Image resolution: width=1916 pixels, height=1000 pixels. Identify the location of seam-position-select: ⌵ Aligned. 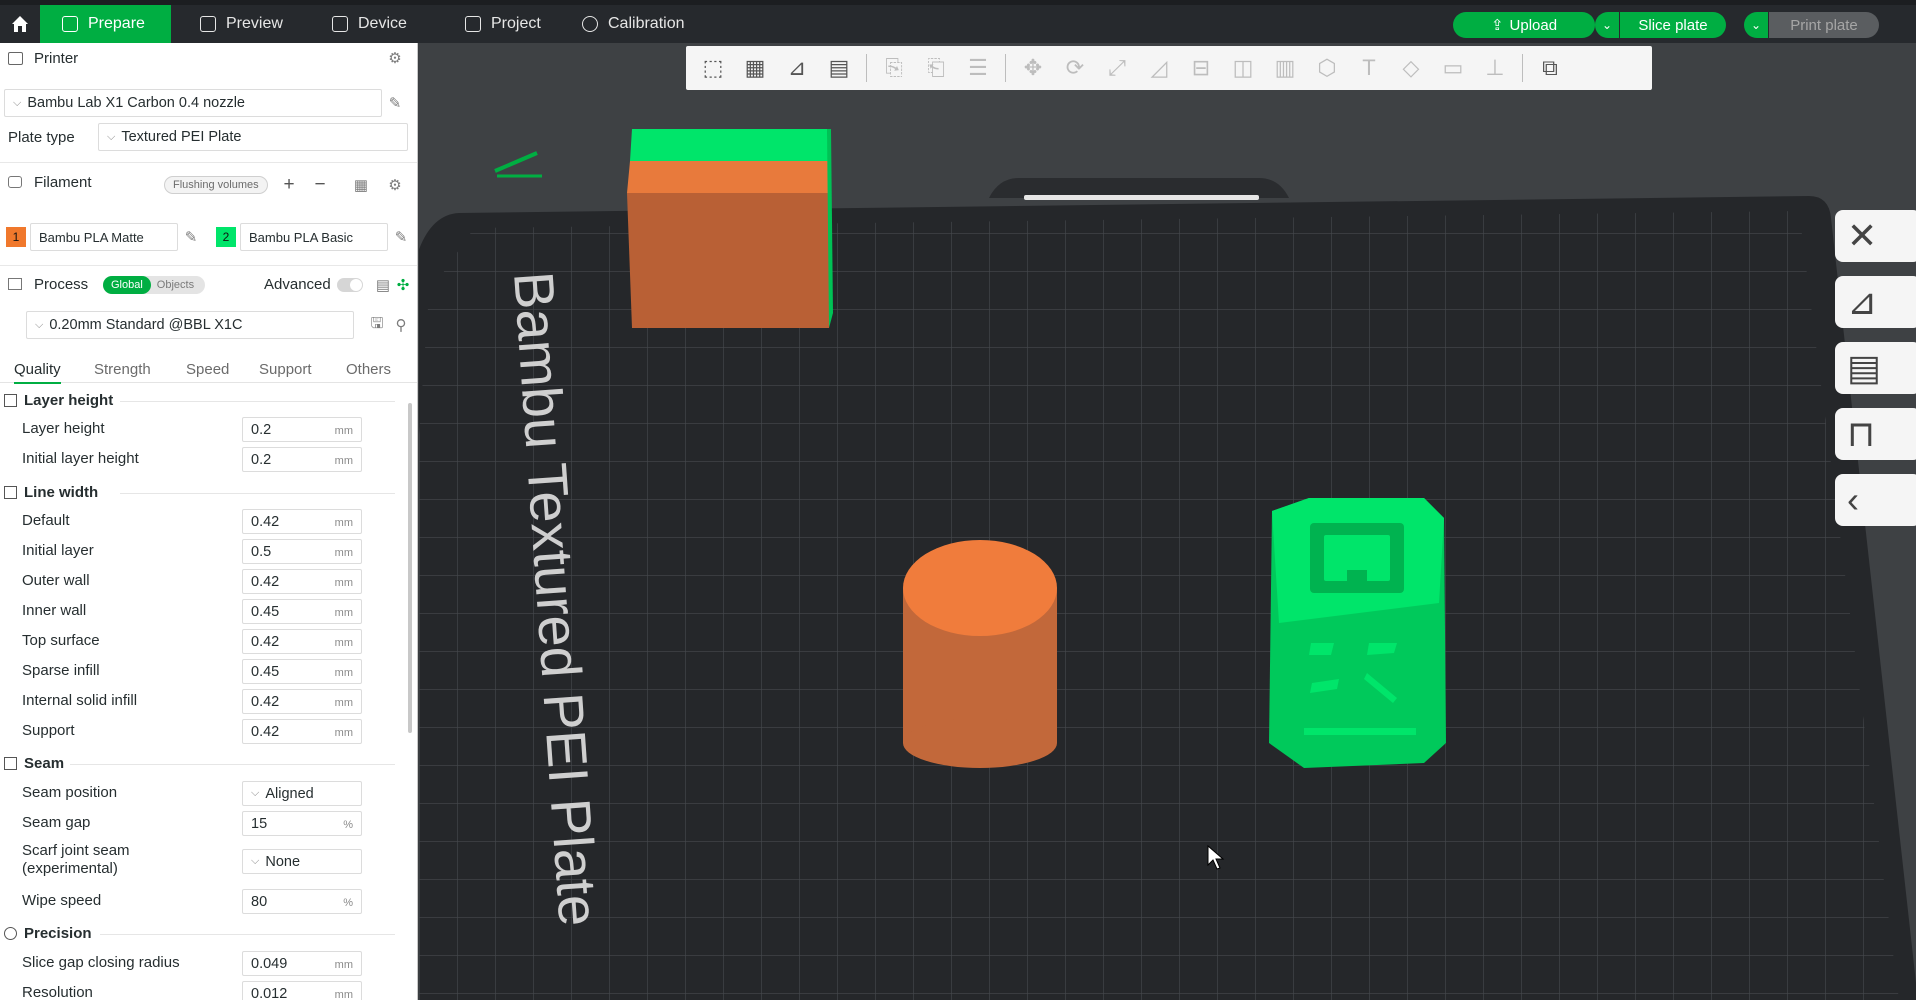
(302, 793).